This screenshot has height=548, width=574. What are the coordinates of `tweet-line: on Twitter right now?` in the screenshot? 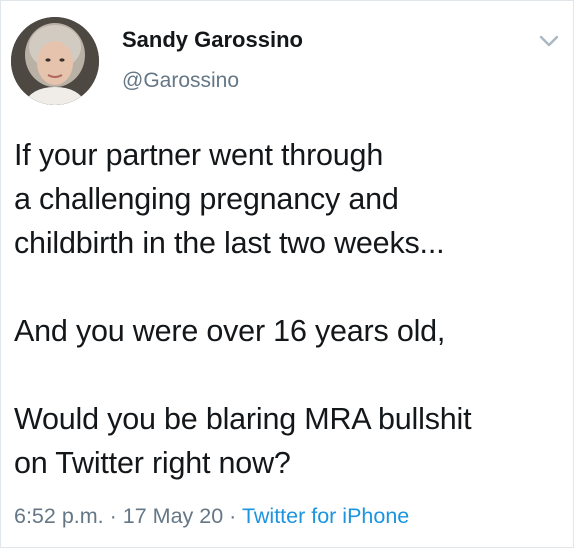 It's located at (152, 463).